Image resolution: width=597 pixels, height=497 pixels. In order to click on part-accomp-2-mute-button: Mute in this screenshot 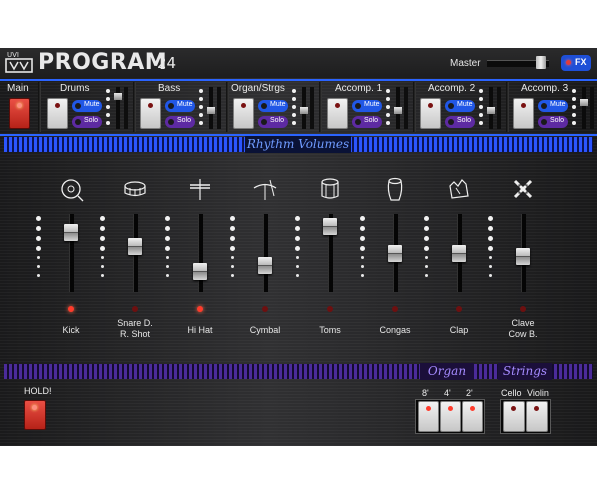, I will do `click(460, 106)`.